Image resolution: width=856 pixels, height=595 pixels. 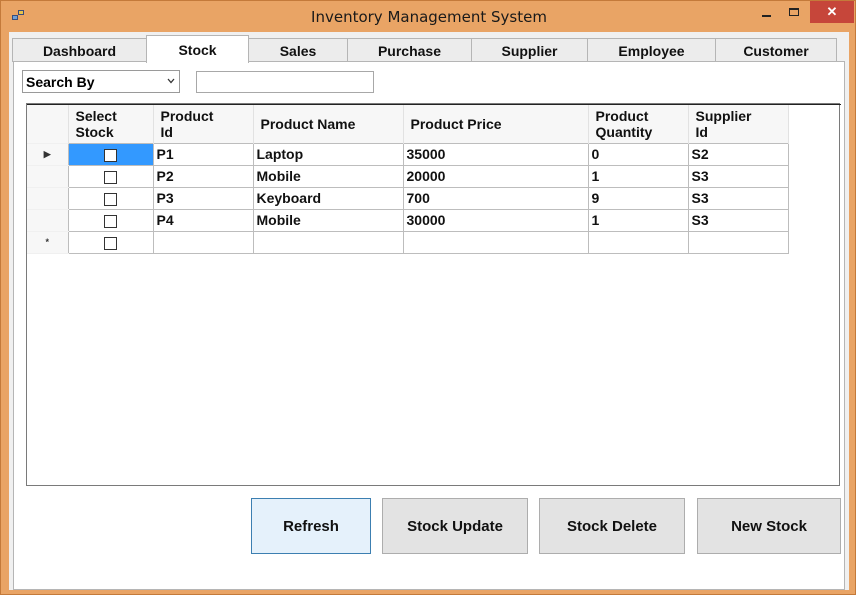 I want to click on new-row-marker: *, so click(x=48, y=242).